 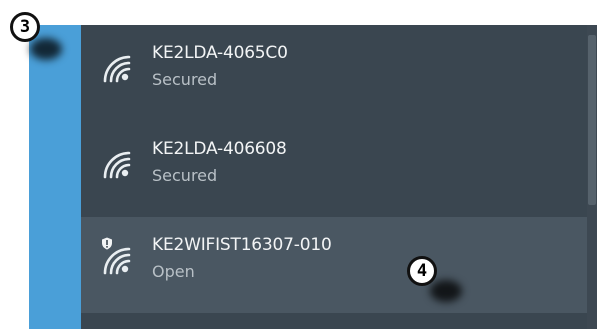 I want to click on network-ssid: KE2WIFIST16307-010, so click(x=242, y=245).